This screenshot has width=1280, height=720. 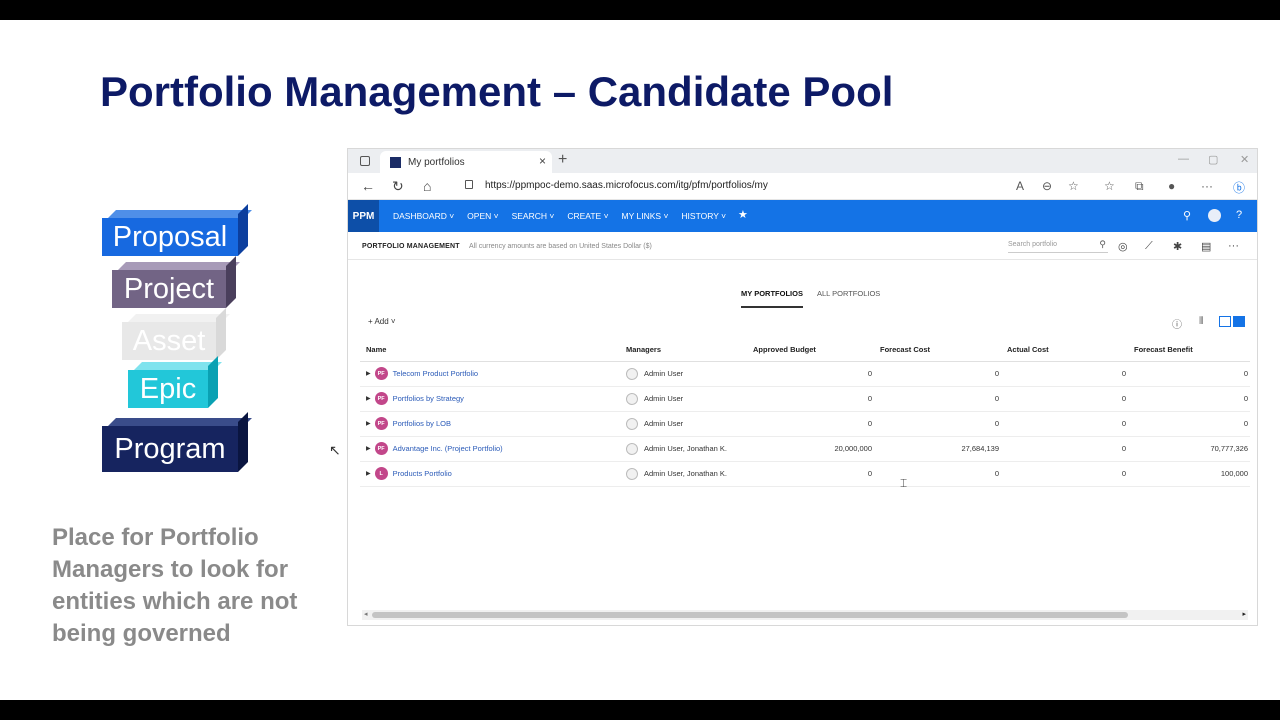 I want to click on portfolio-link: Portfolios by Strategy, so click(x=428, y=398).